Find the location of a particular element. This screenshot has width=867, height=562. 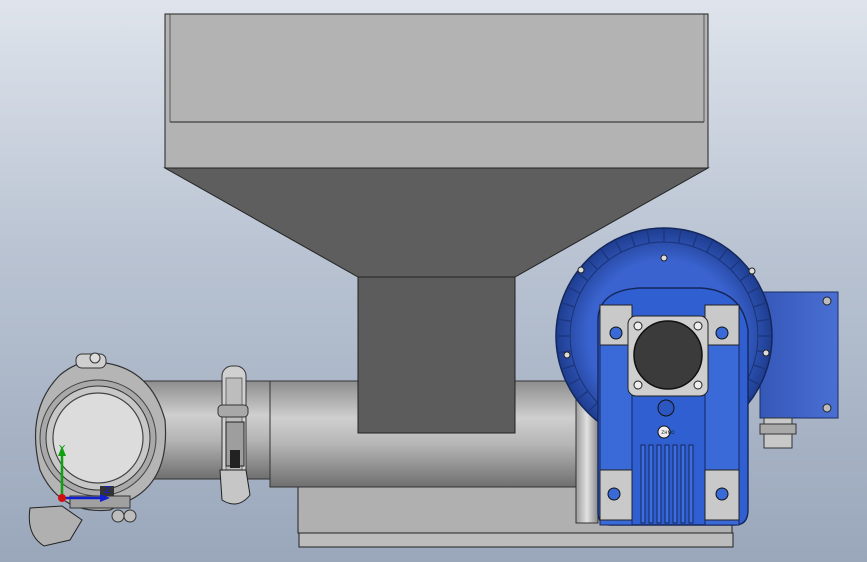

triad-x-axis-dot is located at coordinates (62, 498).